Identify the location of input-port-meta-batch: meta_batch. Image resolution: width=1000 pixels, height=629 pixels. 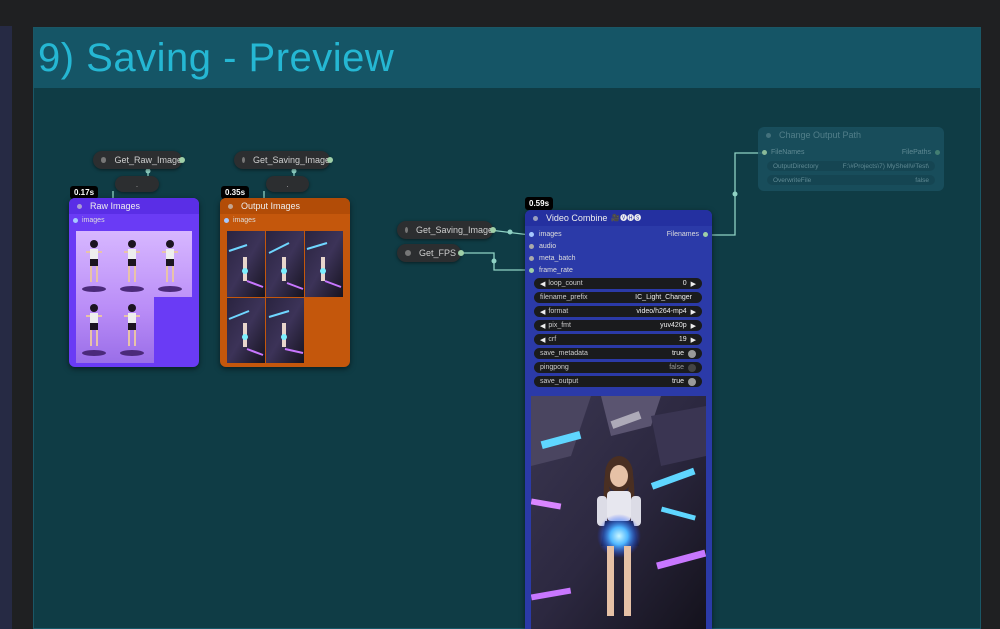
(552, 258).